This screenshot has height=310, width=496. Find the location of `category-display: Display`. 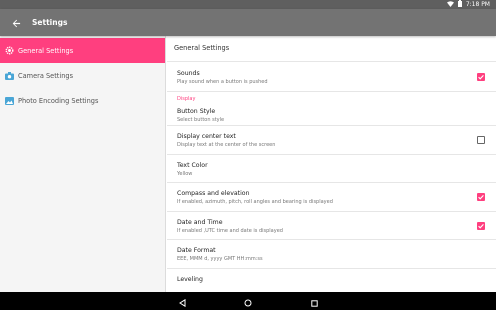

category-display: Display is located at coordinates (186, 99).